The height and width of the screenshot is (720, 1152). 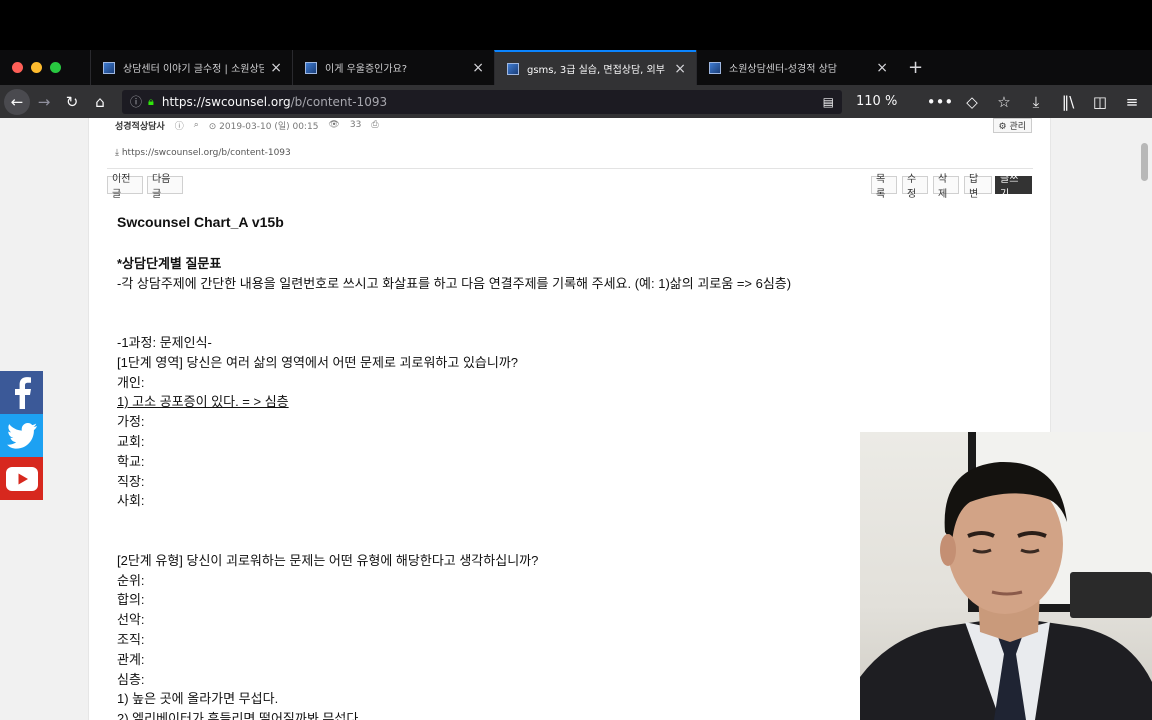 I want to click on library-icon: ‖\, so click(x=1068, y=102).